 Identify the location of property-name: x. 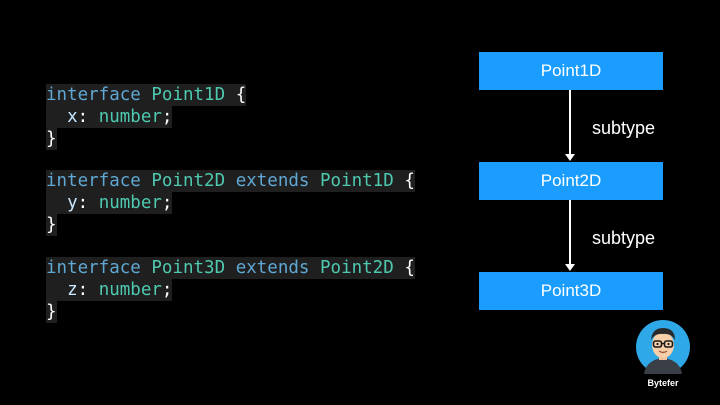
(72, 117).